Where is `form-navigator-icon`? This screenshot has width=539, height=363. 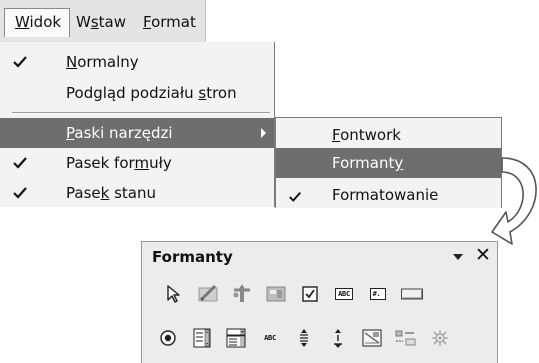
form-navigator-icon is located at coordinates (440, 338).